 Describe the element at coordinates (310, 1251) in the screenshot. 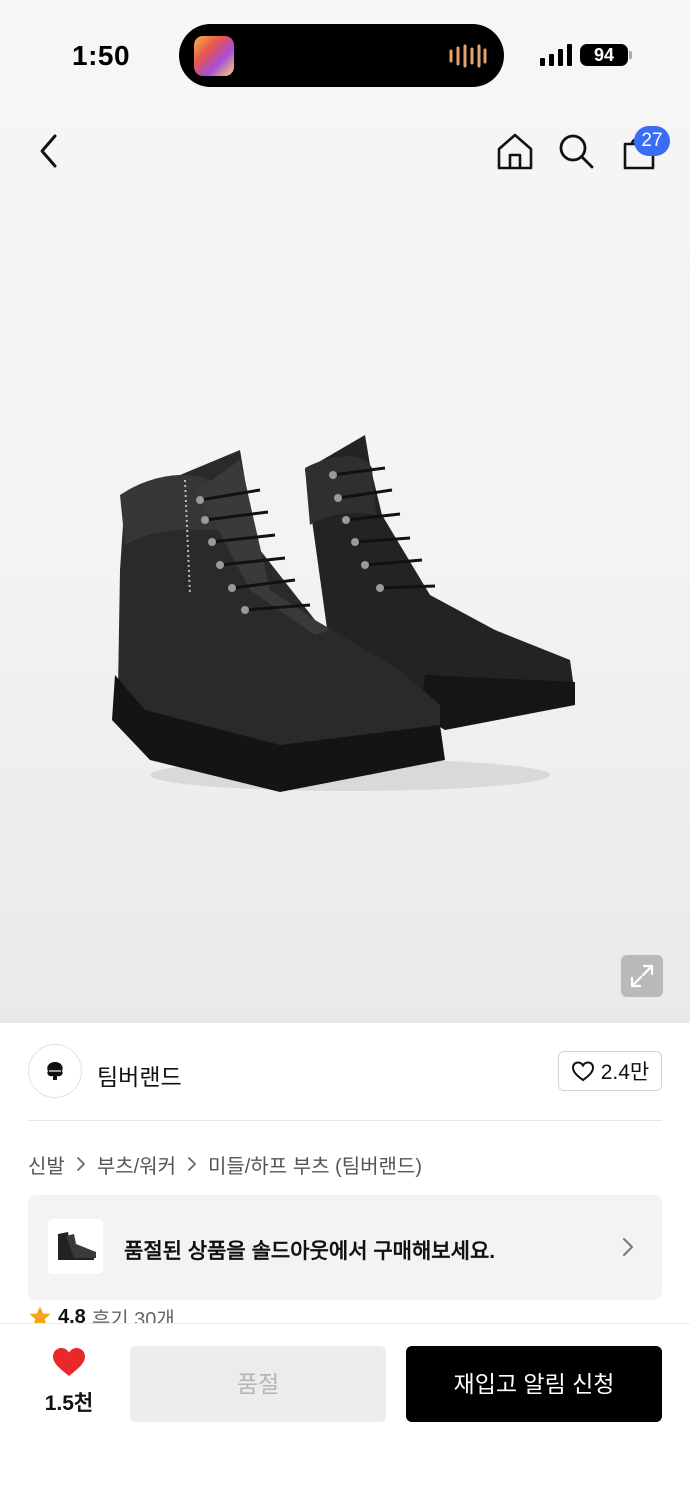

I see `banner-text: 품절된 상품을 솔드아웃에서 구매해보세요.` at that location.